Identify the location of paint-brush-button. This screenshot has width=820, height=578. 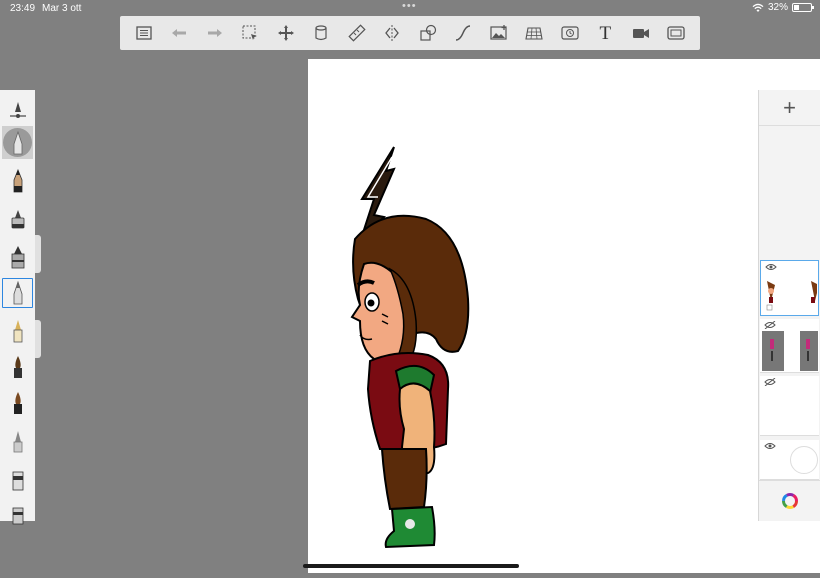
(17, 257).